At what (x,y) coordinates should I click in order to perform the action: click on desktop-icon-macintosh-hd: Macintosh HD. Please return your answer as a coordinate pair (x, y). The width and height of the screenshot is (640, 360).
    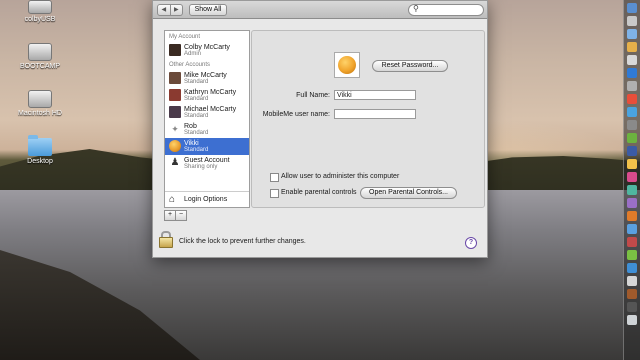
    Looking at the image, I should click on (40, 103).